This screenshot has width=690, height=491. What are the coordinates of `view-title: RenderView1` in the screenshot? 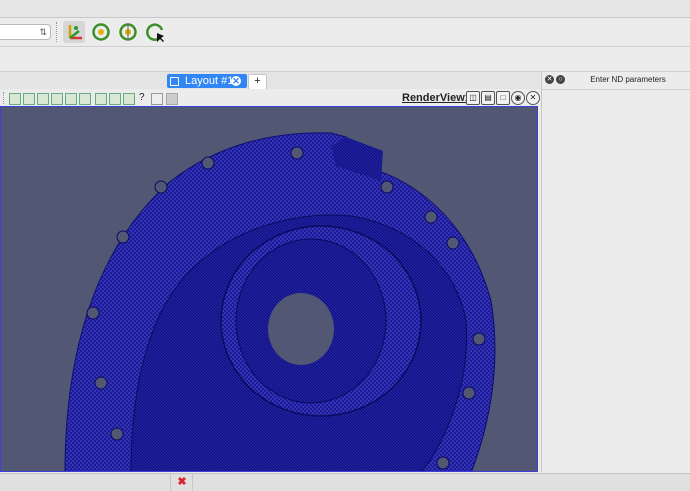 It's located at (436, 98).